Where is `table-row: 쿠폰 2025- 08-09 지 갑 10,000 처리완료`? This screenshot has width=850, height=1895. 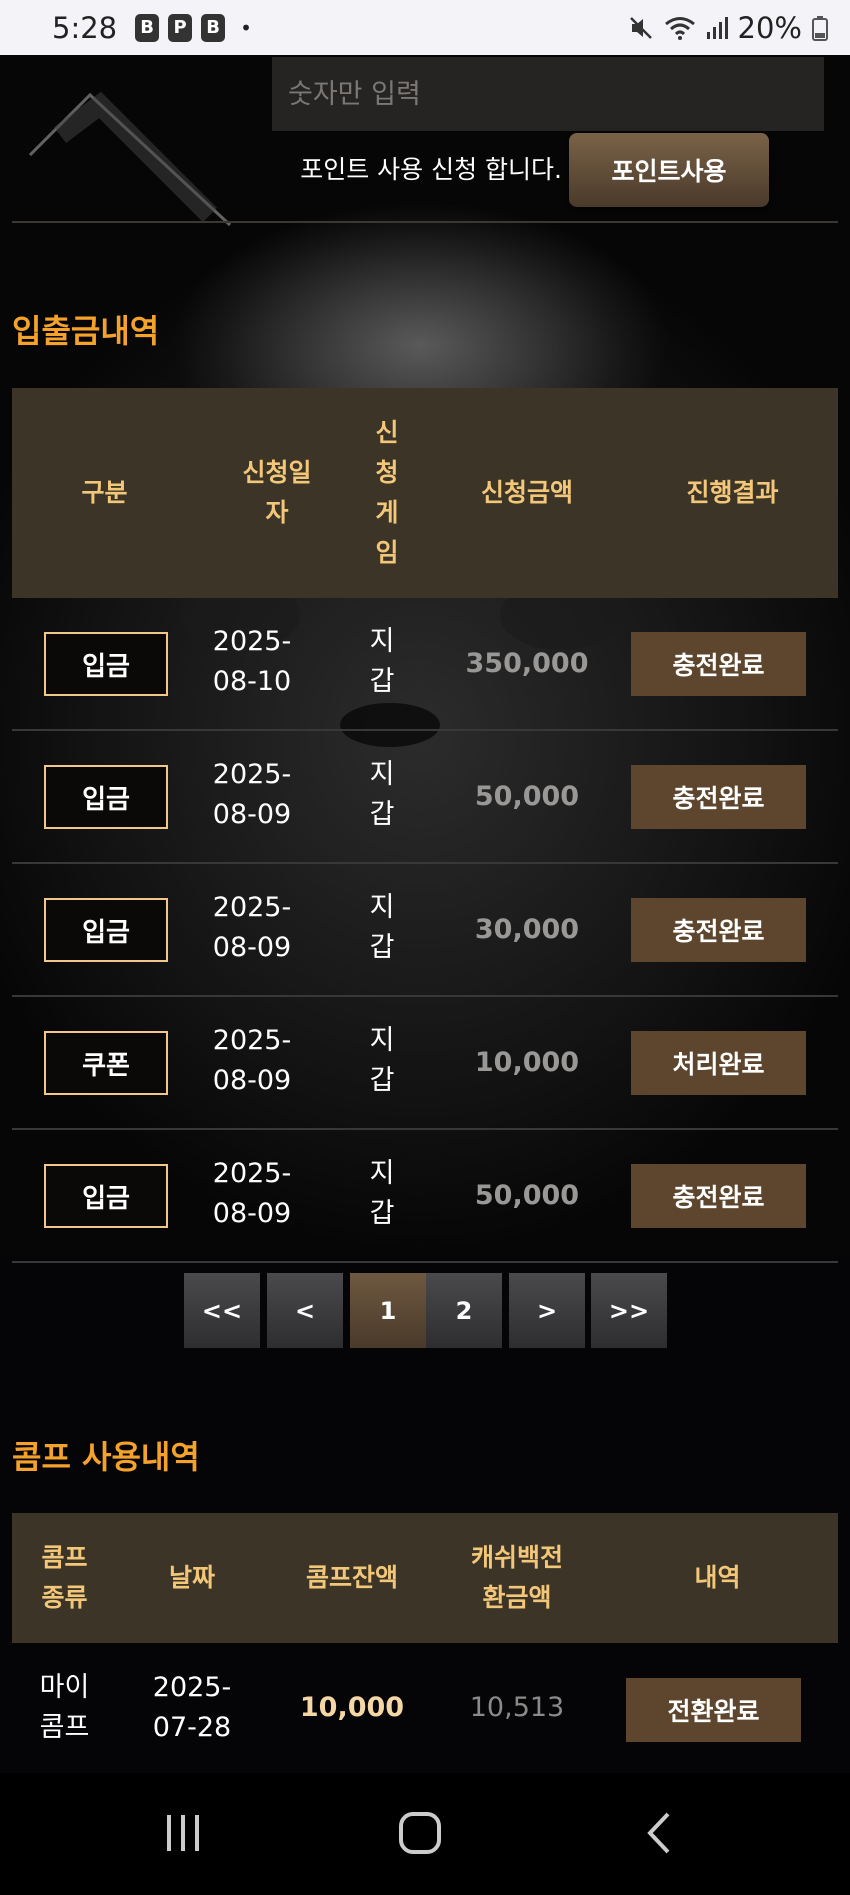 table-row: 쿠폰 2025- 08-09 지 갑 10,000 처리완료 is located at coordinates (425, 1063).